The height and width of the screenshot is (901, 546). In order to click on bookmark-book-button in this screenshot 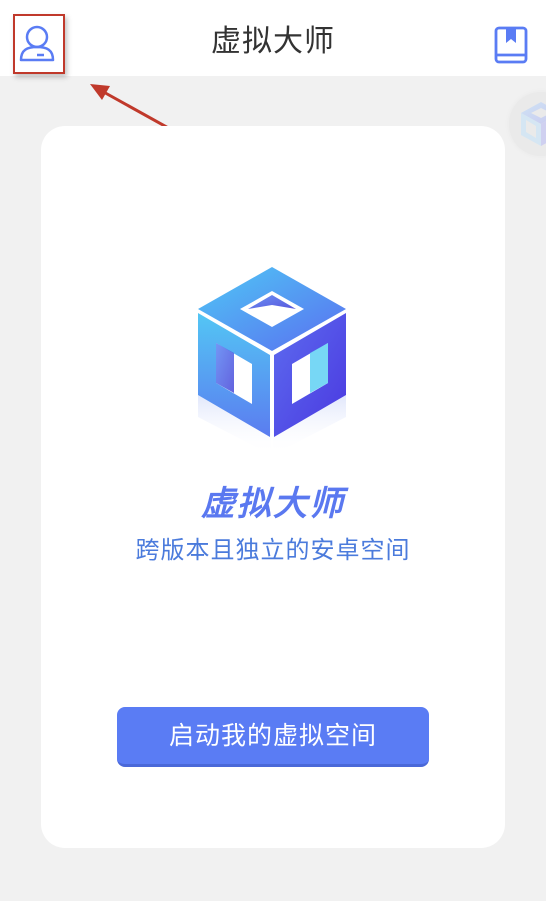, I will do `click(511, 45)`.